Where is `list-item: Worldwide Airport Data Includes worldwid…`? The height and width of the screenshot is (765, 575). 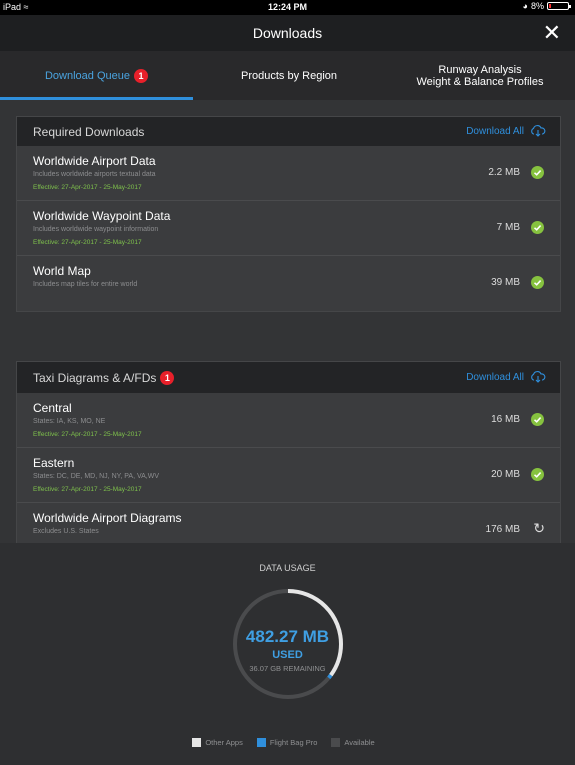 list-item: Worldwide Airport Data Includes worldwid… is located at coordinates (288, 173).